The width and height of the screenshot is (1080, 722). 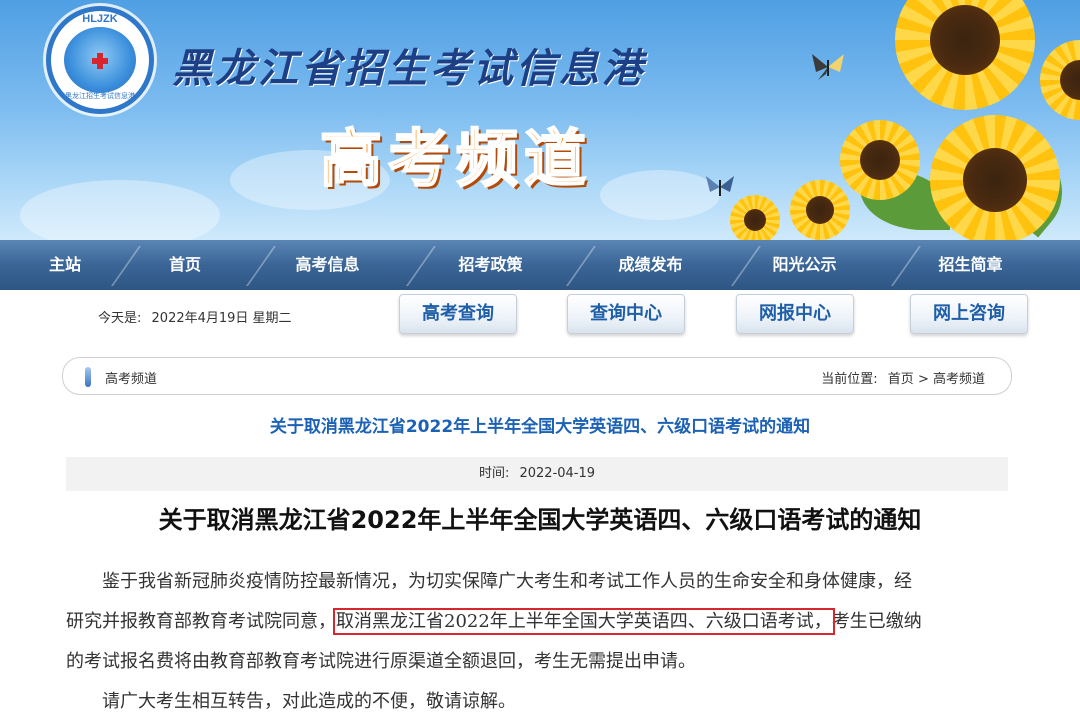 I want to click on globe-icon, so click(x=100, y=60).